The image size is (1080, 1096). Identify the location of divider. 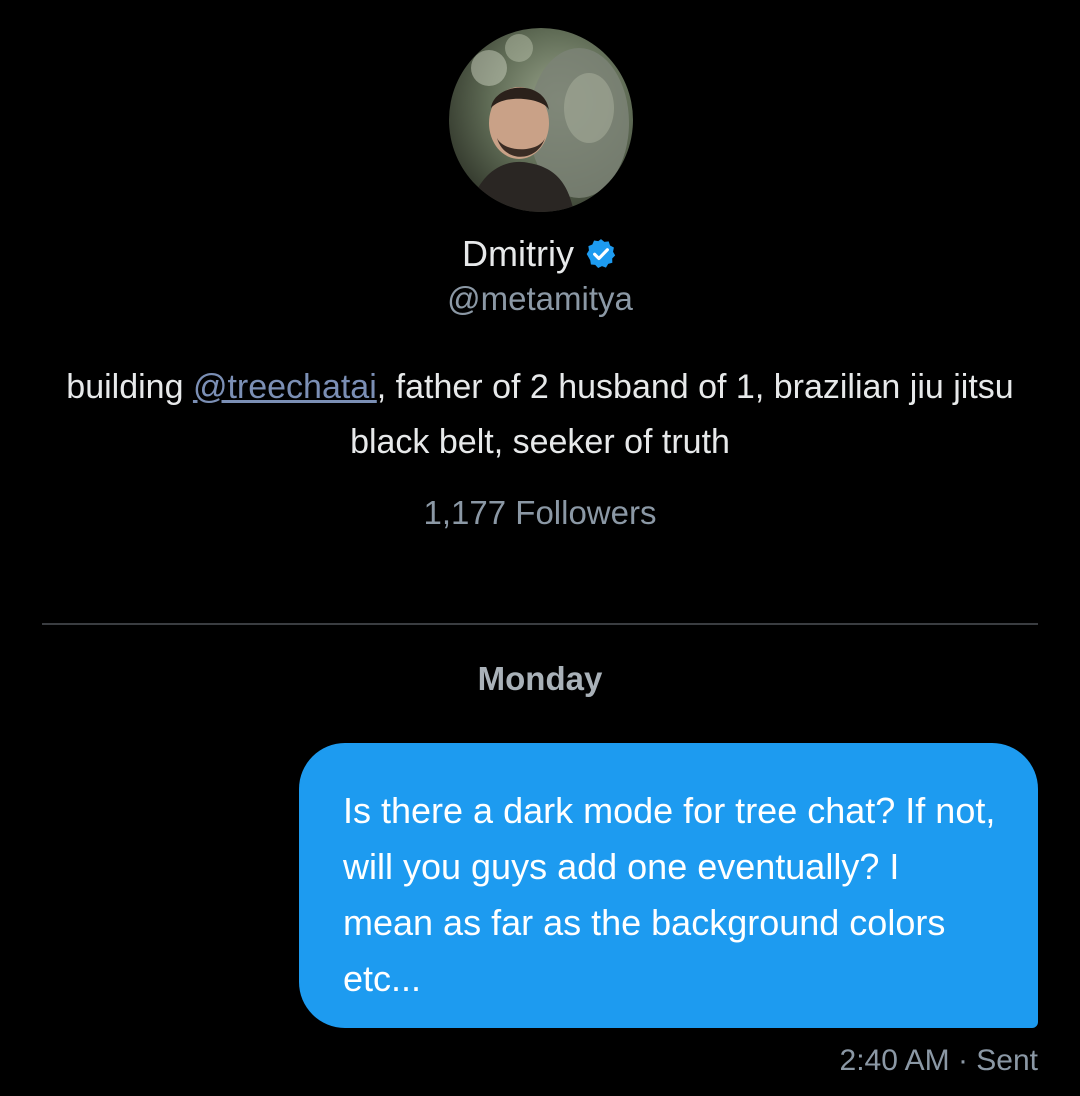
(540, 624).